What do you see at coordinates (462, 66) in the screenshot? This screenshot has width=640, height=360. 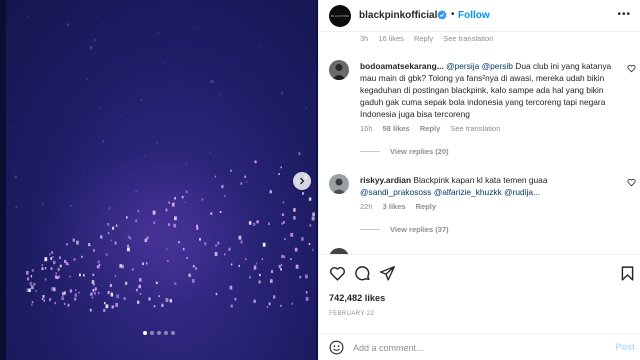 I see `mention-link: @persija` at bounding box center [462, 66].